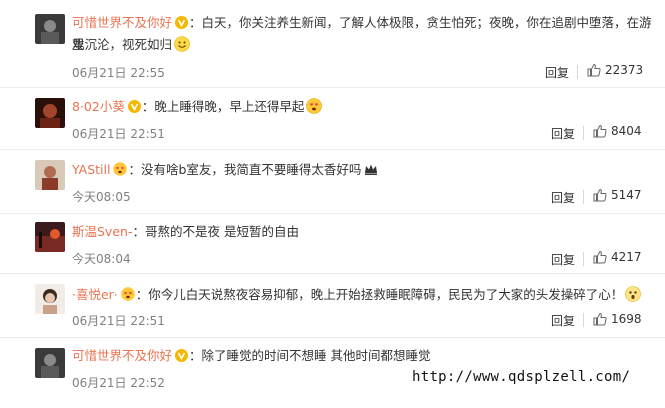 This screenshot has height=408, width=665. I want to click on comment-text: 8·02小葵 ：晚上睡得晚，早上还得早起, so click(363, 107).